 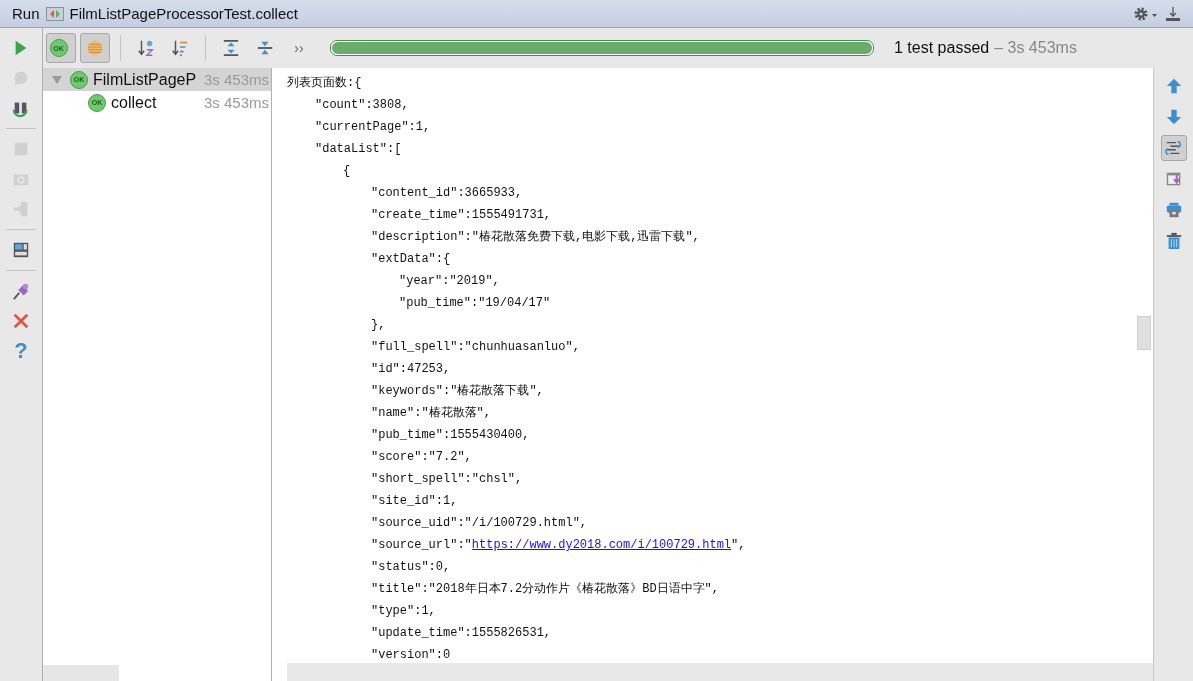 I want to click on down-arrow-icon, so click(x=1173, y=117).